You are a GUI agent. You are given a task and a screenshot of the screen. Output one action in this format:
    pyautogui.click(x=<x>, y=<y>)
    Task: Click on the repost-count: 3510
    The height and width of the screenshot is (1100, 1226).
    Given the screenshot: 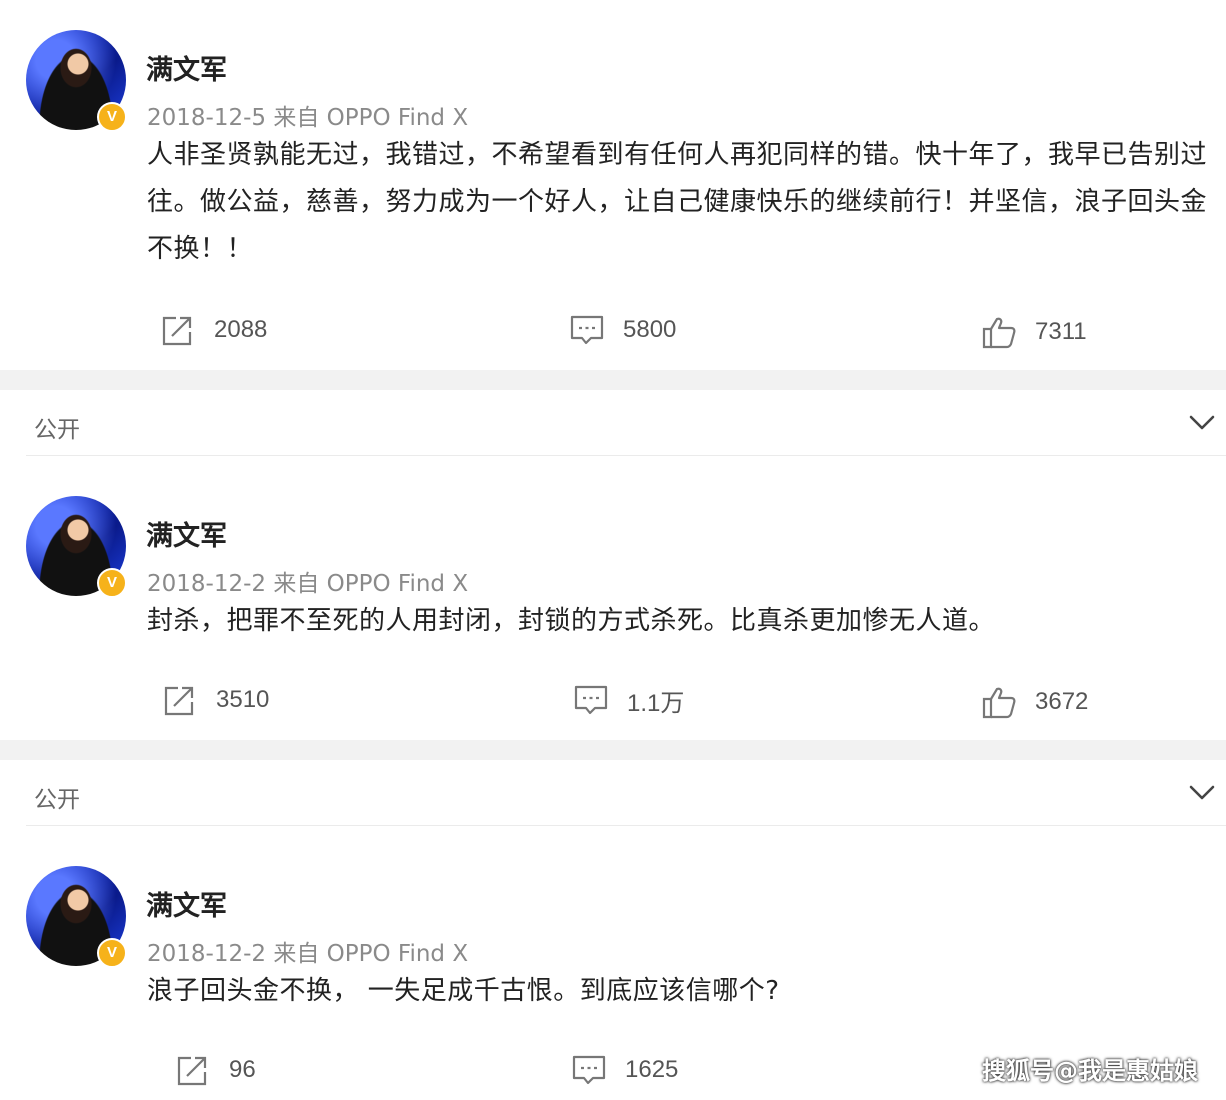 What is the action you would take?
    pyautogui.click(x=243, y=699)
    